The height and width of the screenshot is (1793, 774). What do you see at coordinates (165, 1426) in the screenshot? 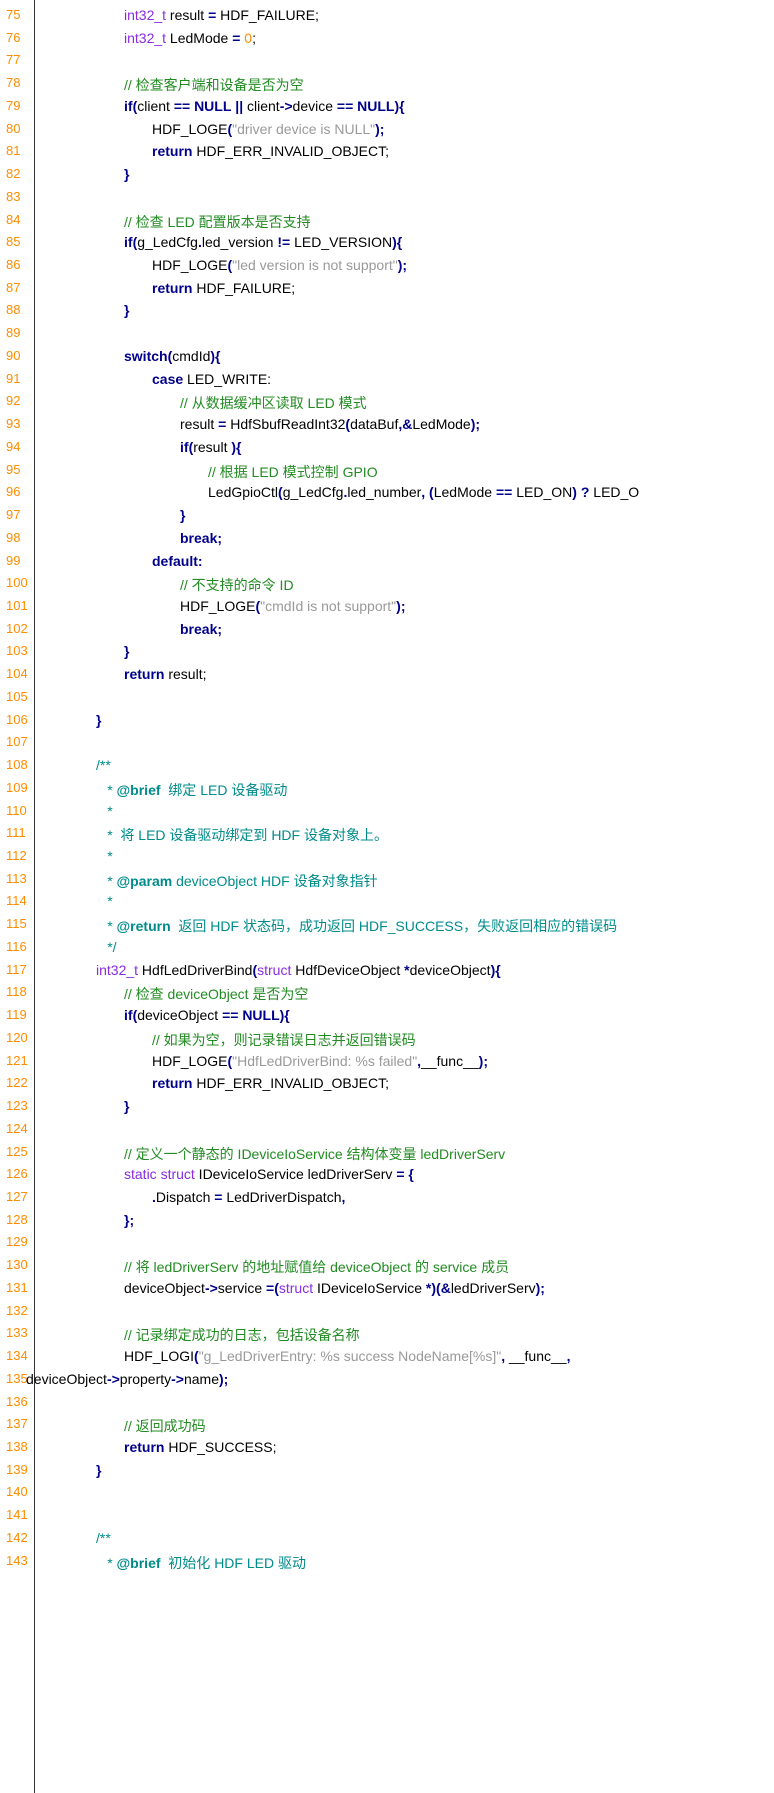
I see `code-text: // 返回成功码` at bounding box center [165, 1426].